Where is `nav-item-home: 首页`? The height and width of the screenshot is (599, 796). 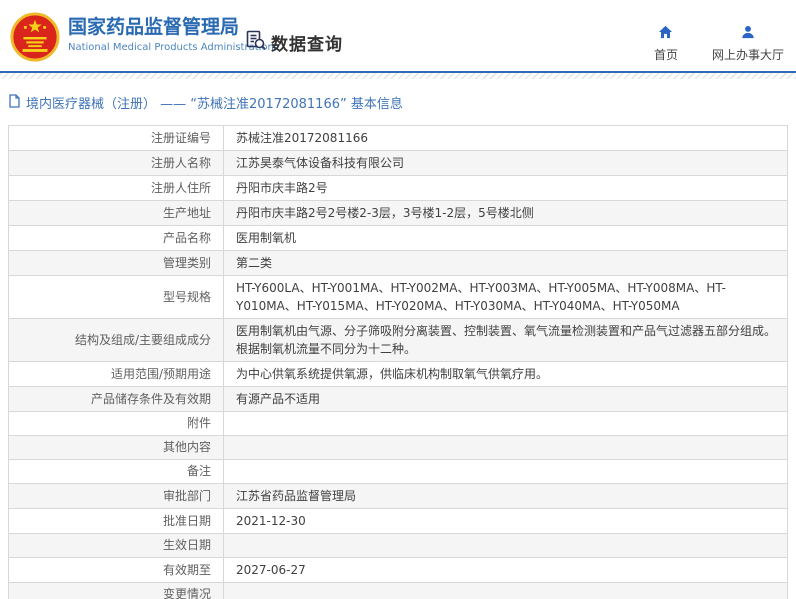
nav-item-home: 首页 is located at coordinates (666, 43).